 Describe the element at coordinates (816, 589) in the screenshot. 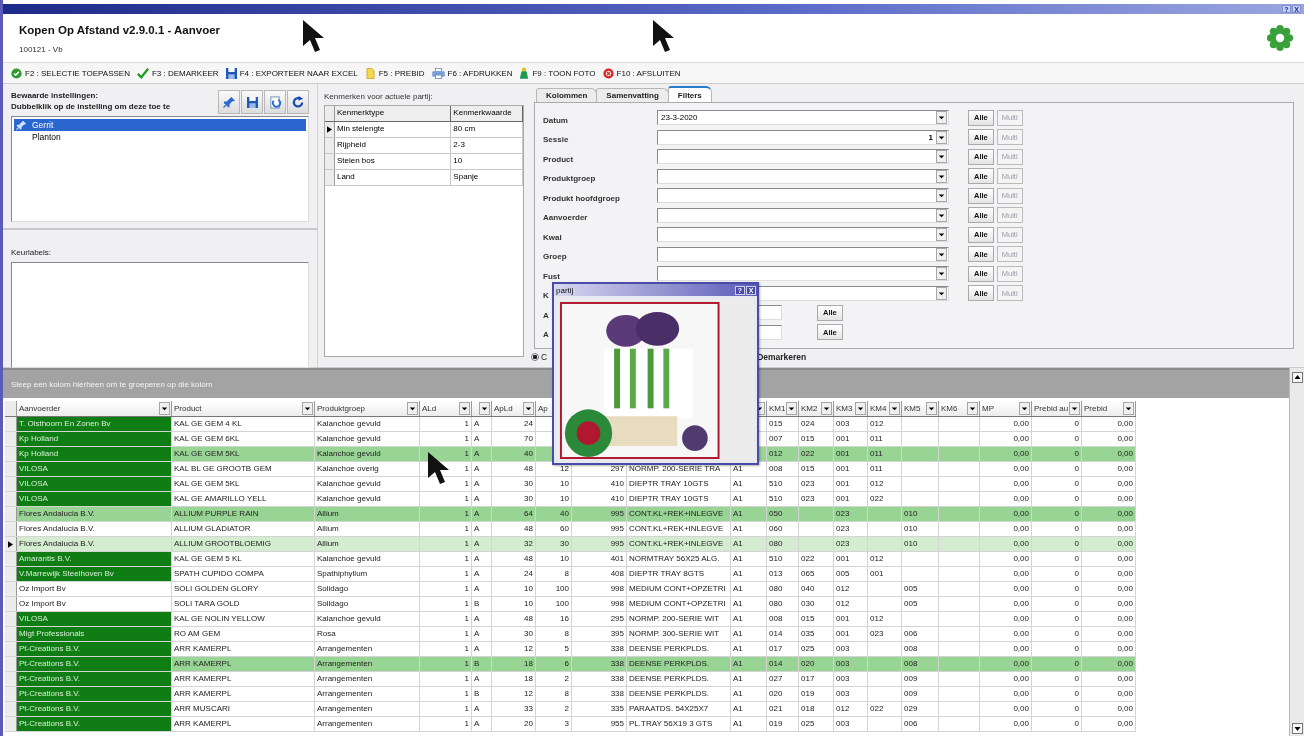

I see `table-cell: 040` at that location.